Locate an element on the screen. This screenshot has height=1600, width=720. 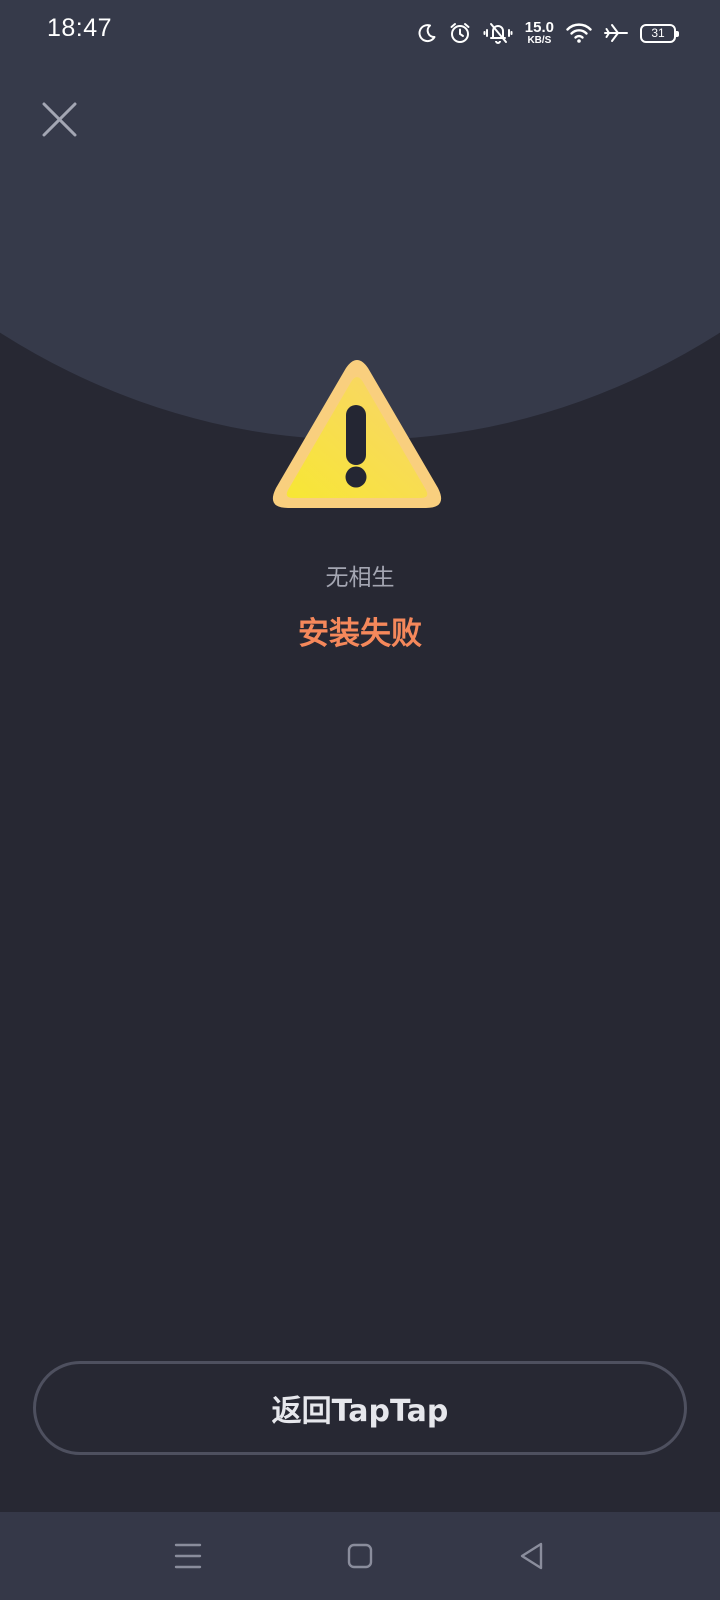
return-to-taptap-button: 返回TapTap is located at coordinates (360, 1408).